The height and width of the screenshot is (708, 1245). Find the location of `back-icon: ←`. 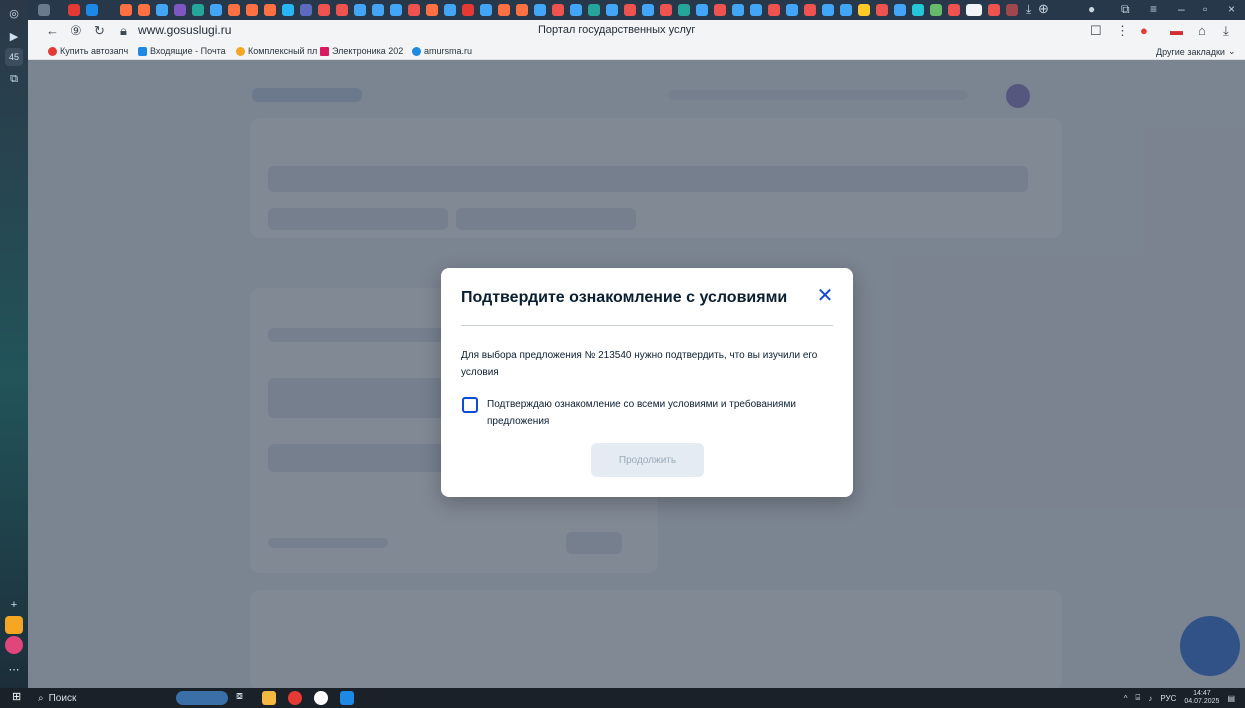

back-icon: ← is located at coordinates (52, 30).